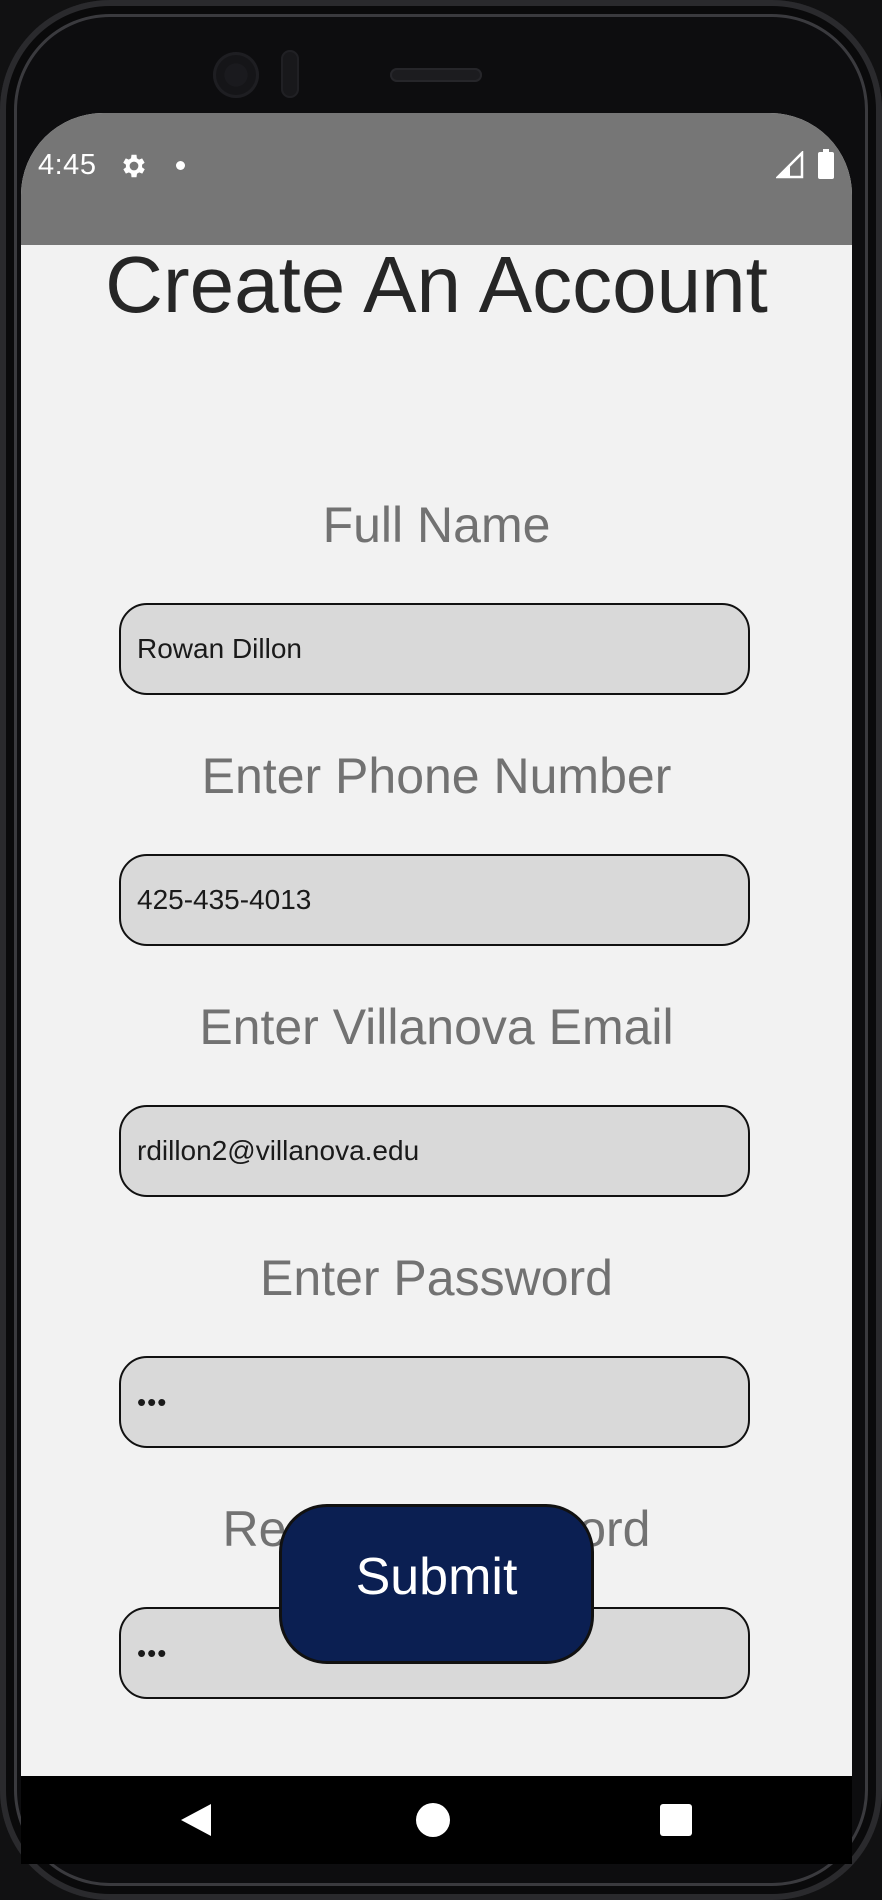 This screenshot has height=1900, width=882. I want to click on front-camera, so click(236, 75).